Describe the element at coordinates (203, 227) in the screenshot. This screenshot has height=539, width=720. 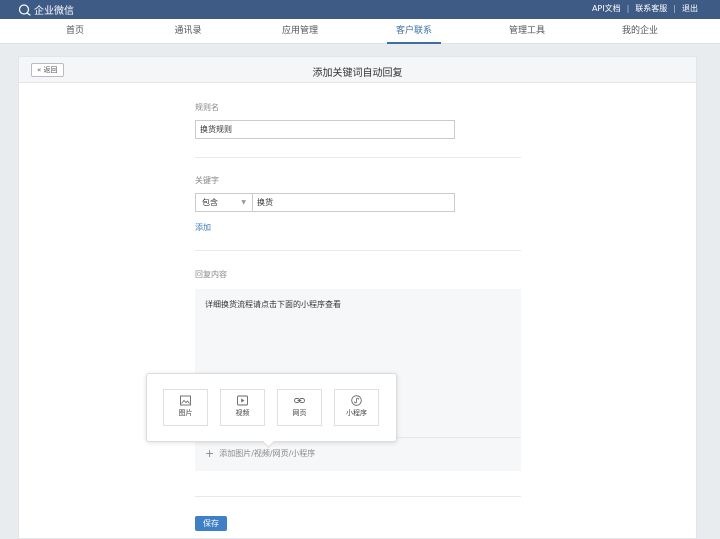
I see `add-keyword-link: 添加` at that location.